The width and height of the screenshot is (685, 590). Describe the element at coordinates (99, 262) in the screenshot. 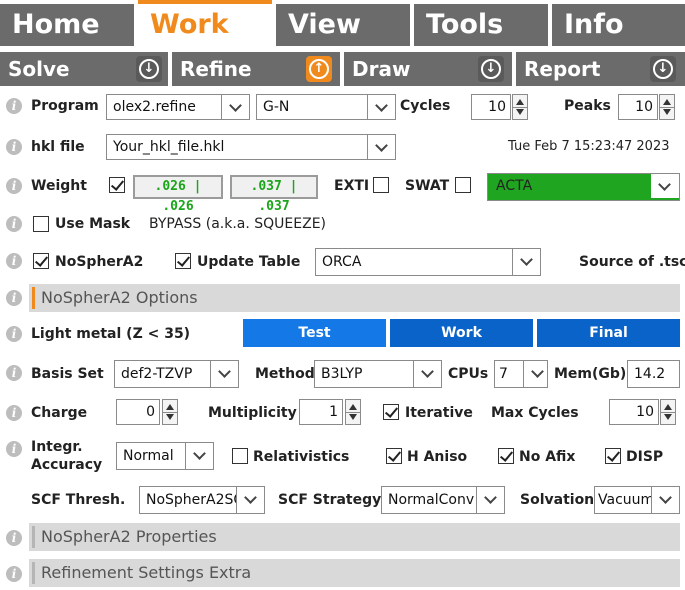

I see `nospher-label: NoSpherA2` at that location.